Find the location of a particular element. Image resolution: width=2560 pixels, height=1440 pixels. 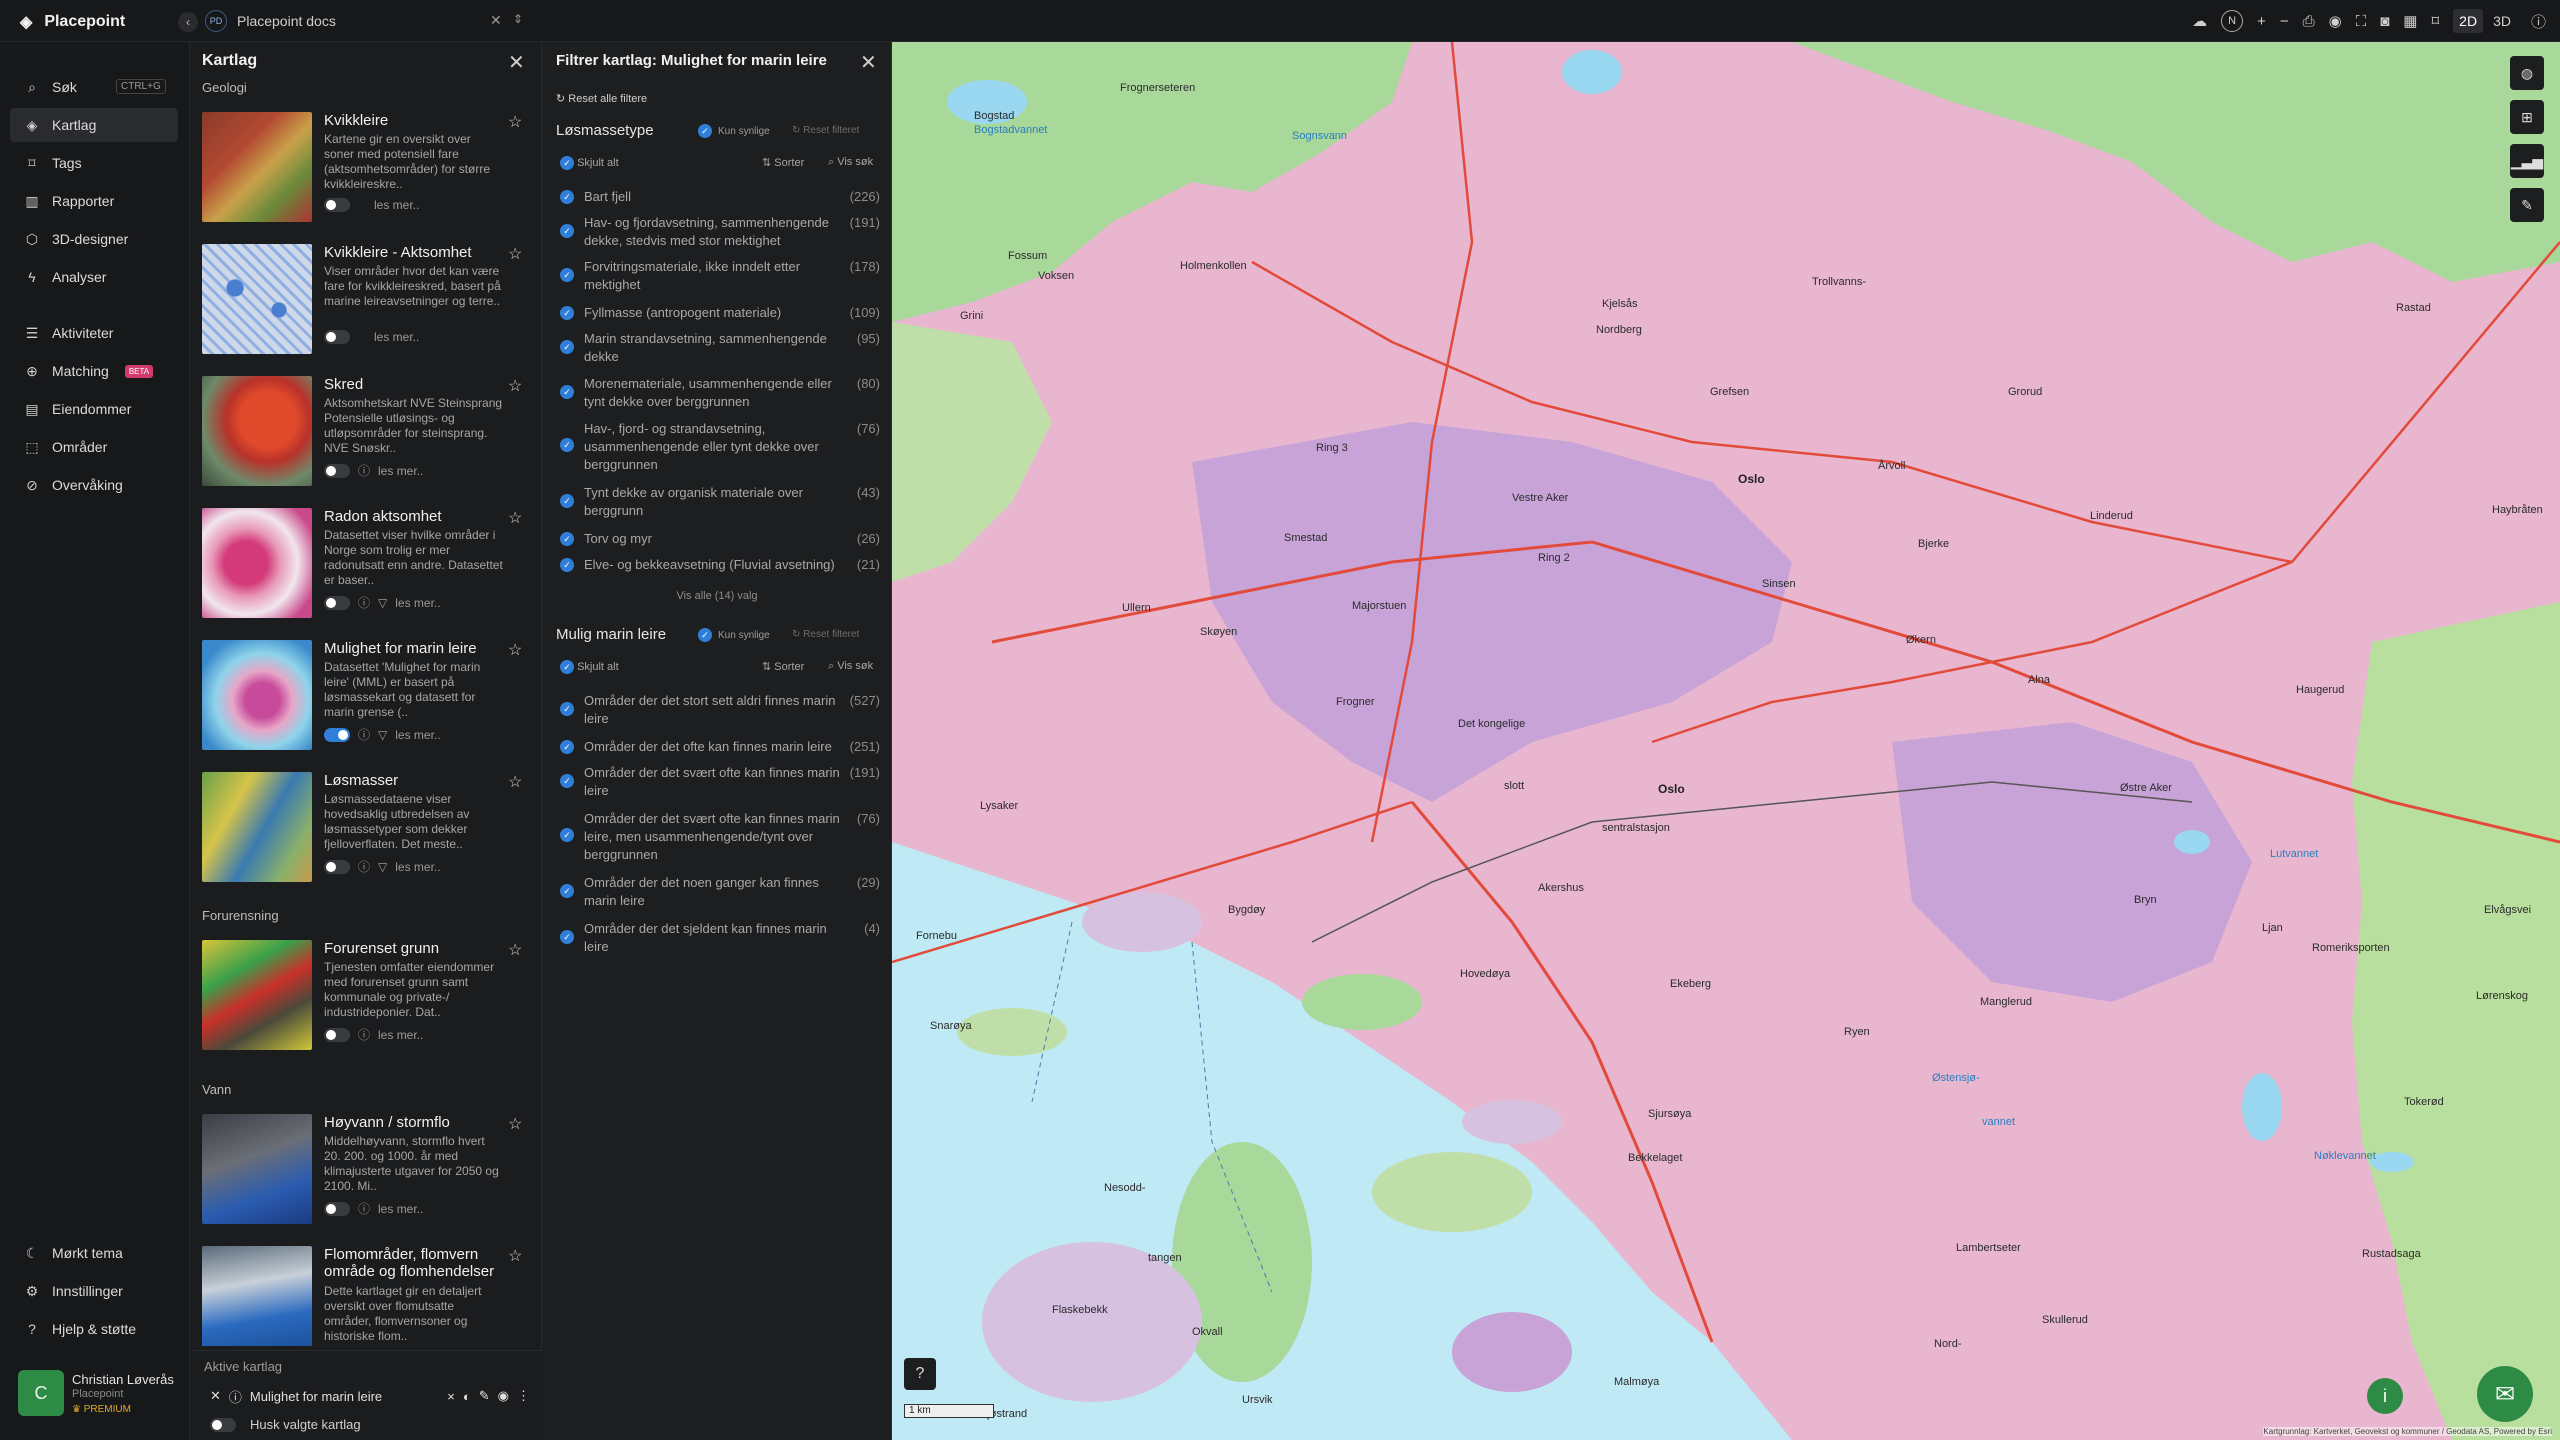

nav-settings: ⚙ Innstillinger is located at coordinates (94, 1291).